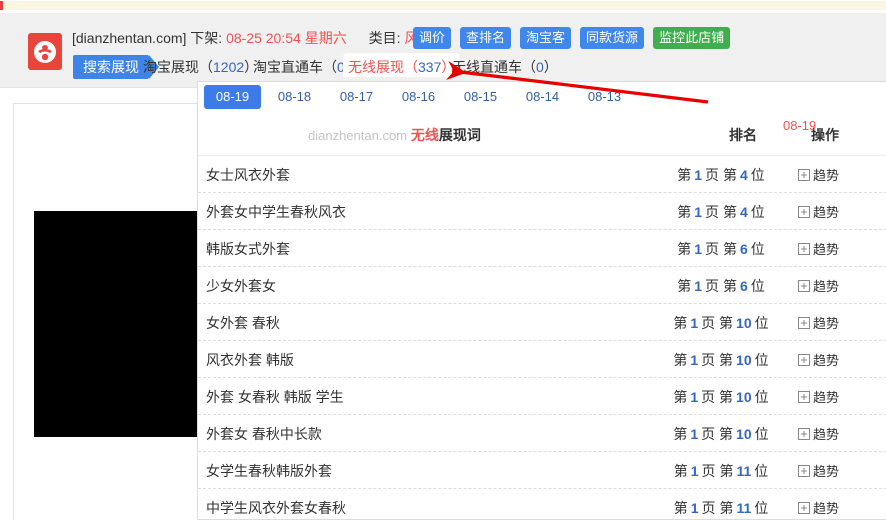  What do you see at coordinates (243, 323) in the screenshot?
I see `keyword-text: 女外套 春秋` at bounding box center [243, 323].